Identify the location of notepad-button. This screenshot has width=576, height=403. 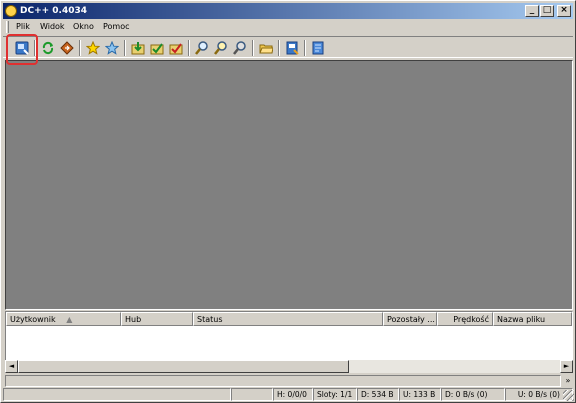
(318, 48).